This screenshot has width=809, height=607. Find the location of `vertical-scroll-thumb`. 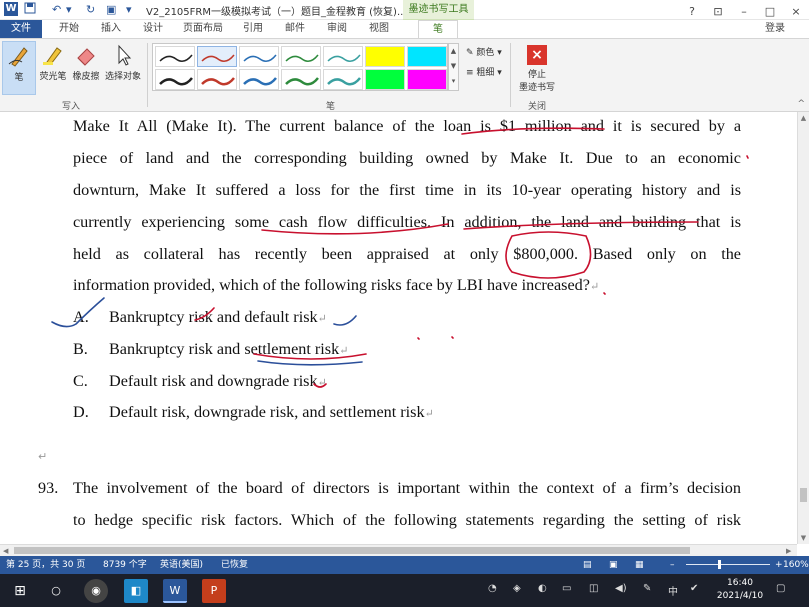

vertical-scroll-thumb is located at coordinates (803, 495).